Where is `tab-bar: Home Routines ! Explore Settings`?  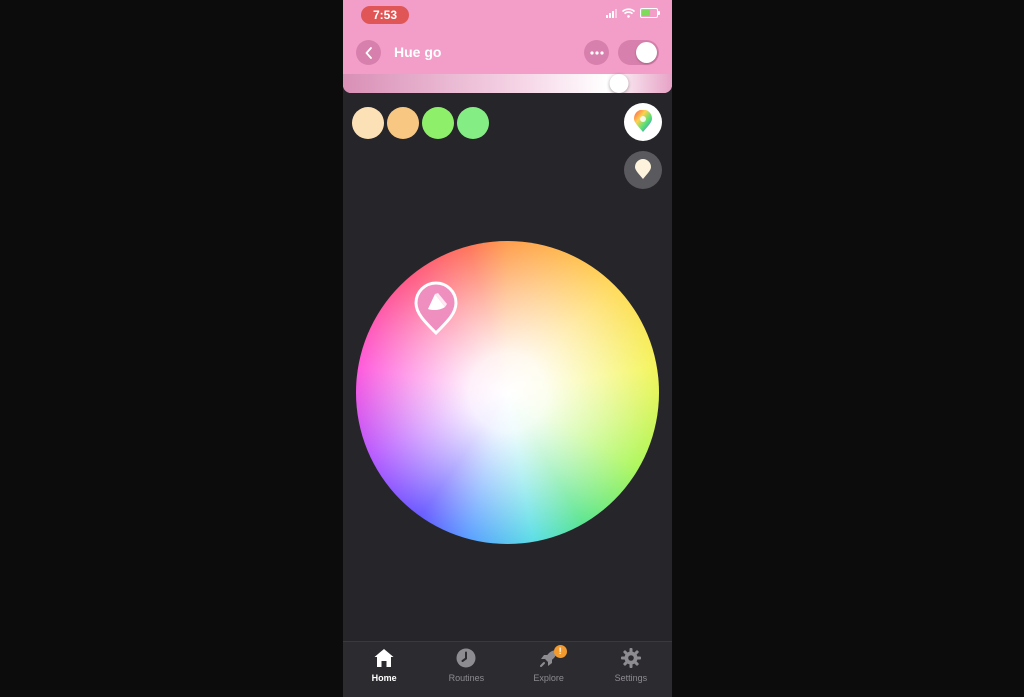
tab-bar: Home Routines ! Explore Settings is located at coordinates (507, 669).